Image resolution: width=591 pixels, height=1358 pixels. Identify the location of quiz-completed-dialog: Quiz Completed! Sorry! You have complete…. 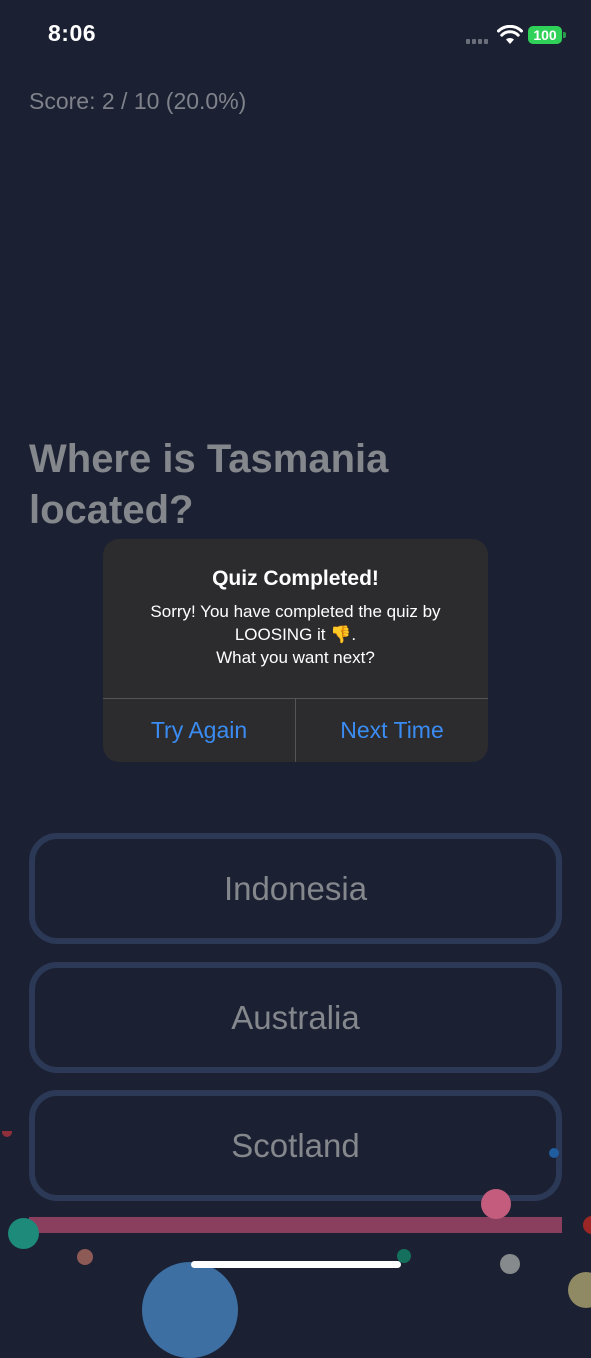
(295, 650).